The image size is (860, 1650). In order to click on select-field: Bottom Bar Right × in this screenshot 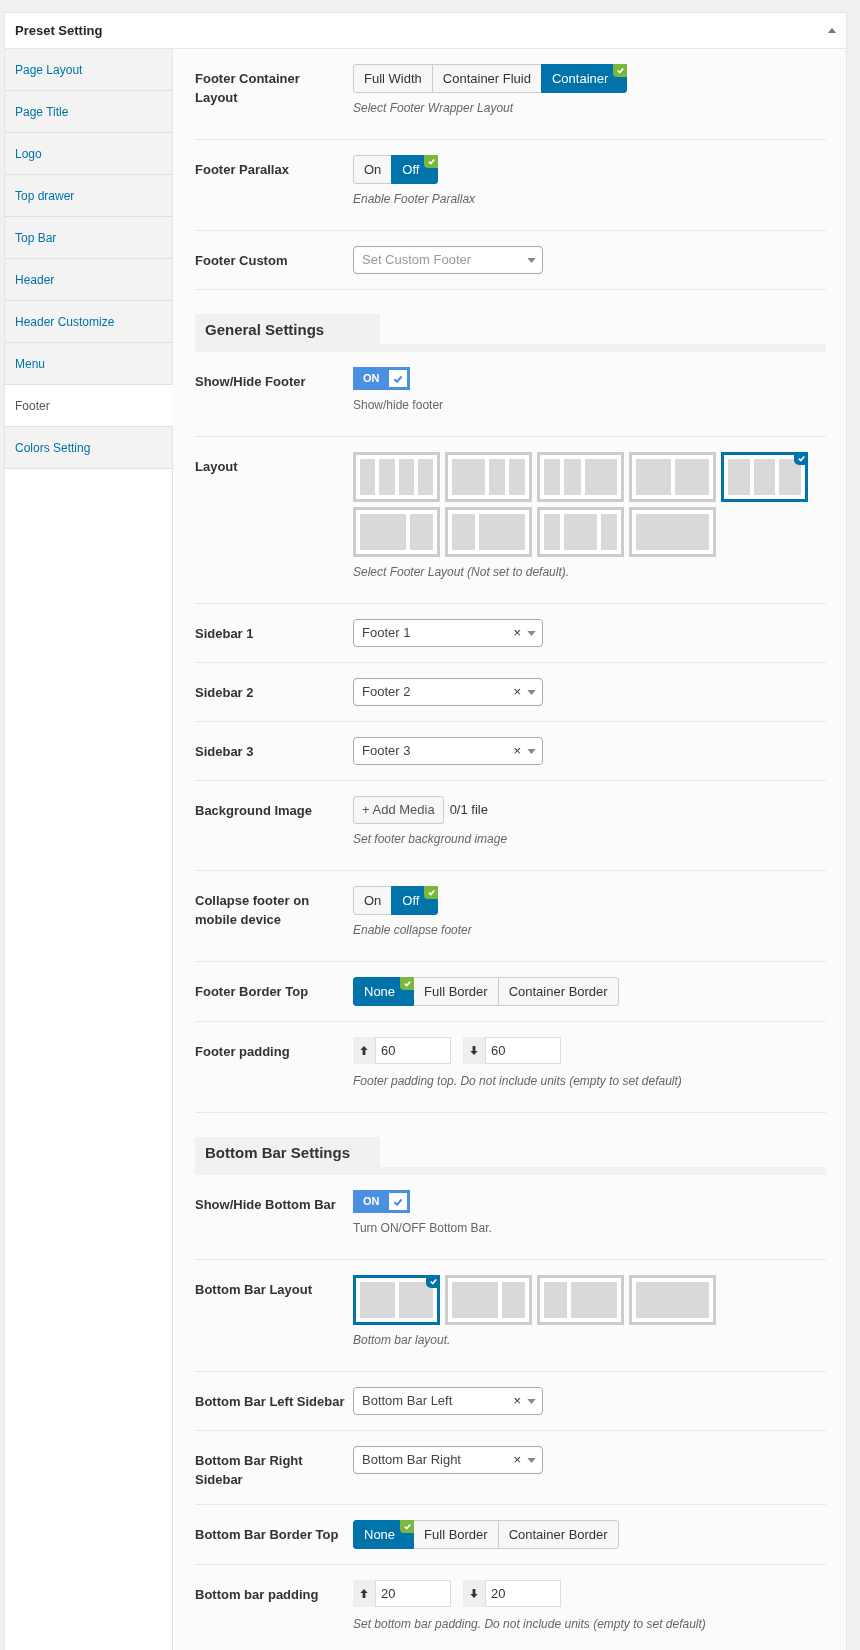, I will do `click(448, 1460)`.